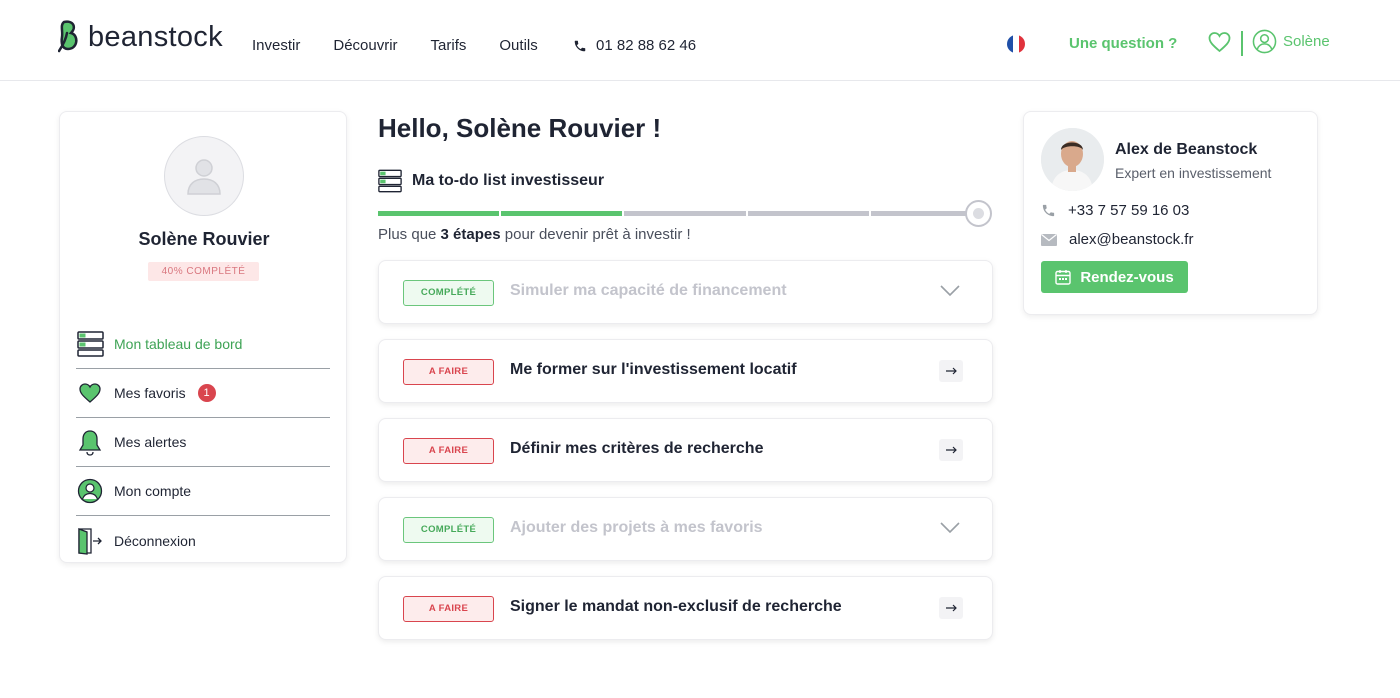  I want to click on steps-prefix: Plus que, so click(409, 234).